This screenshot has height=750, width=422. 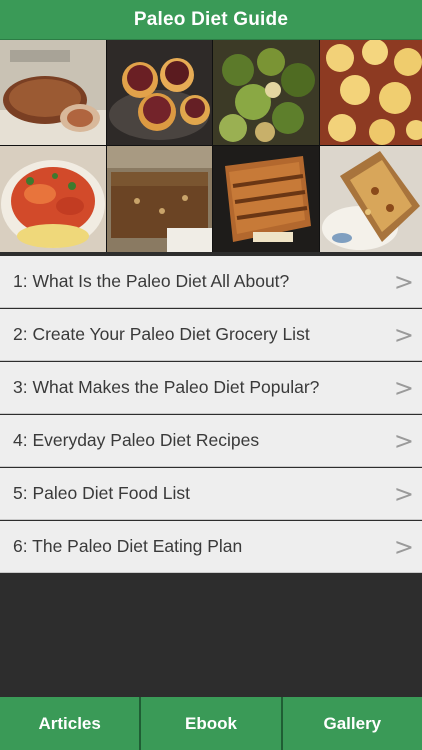 I want to click on page-title: Paleo Diet Guide, so click(x=211, y=19).